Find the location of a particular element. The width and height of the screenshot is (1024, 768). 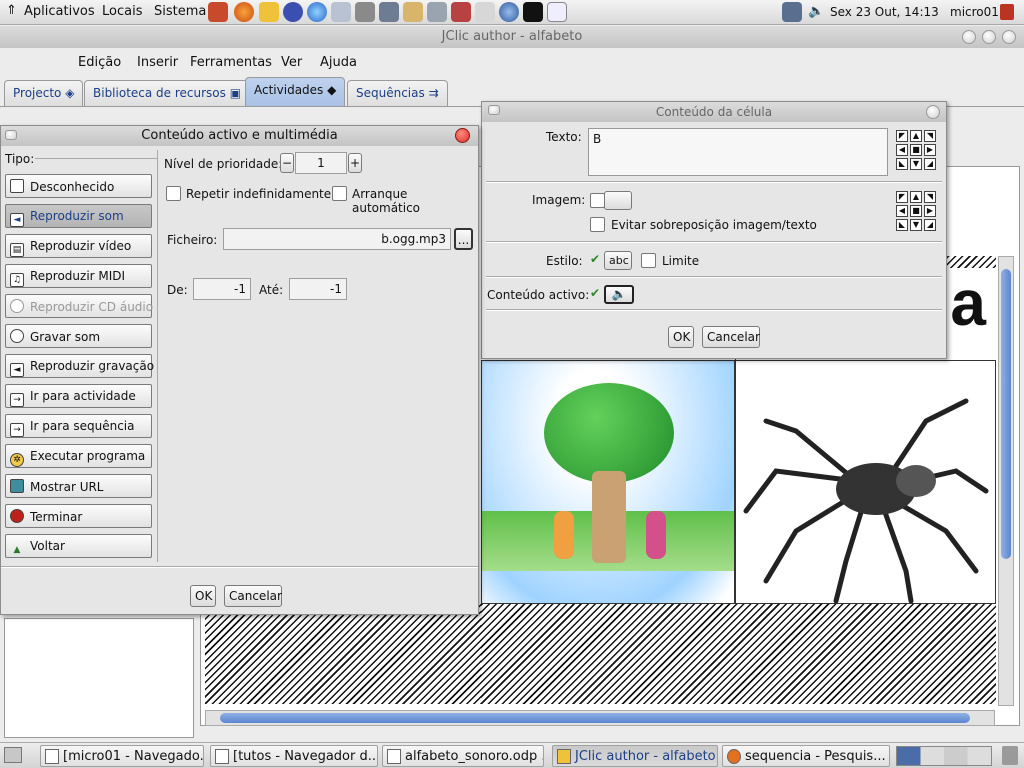

menu-system: Sistema is located at coordinates (180, 11).